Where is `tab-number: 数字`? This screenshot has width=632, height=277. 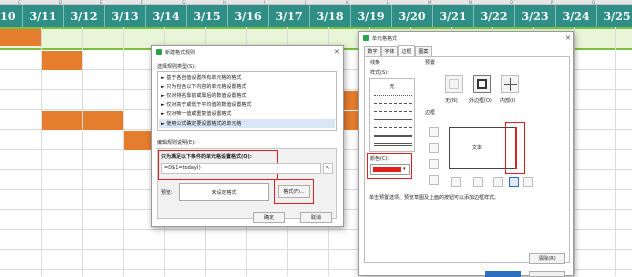
tab-number: 数字 is located at coordinates (372, 51).